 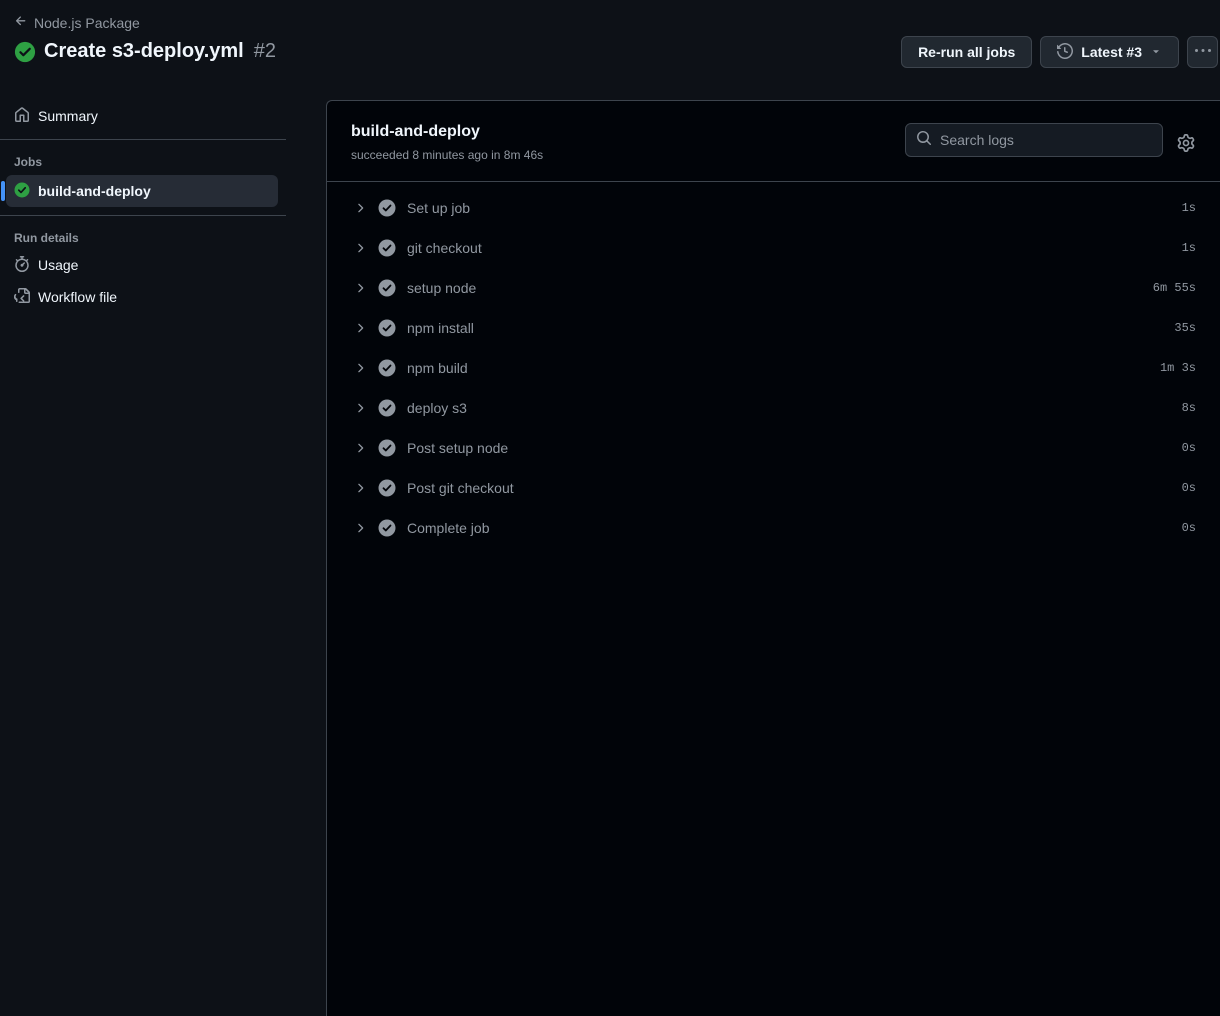 I want to click on arrow-left-icon, so click(x=21, y=22).